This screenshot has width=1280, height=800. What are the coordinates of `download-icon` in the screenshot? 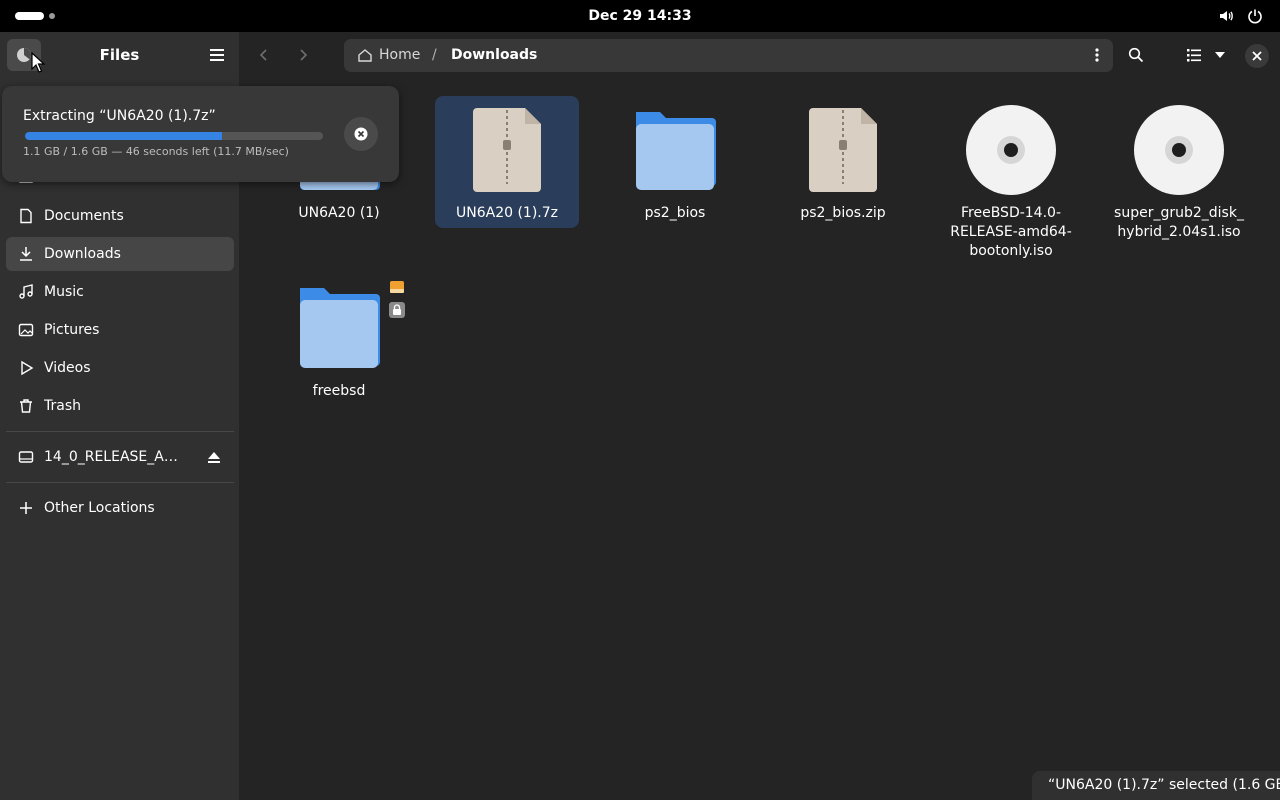 It's located at (26, 254).